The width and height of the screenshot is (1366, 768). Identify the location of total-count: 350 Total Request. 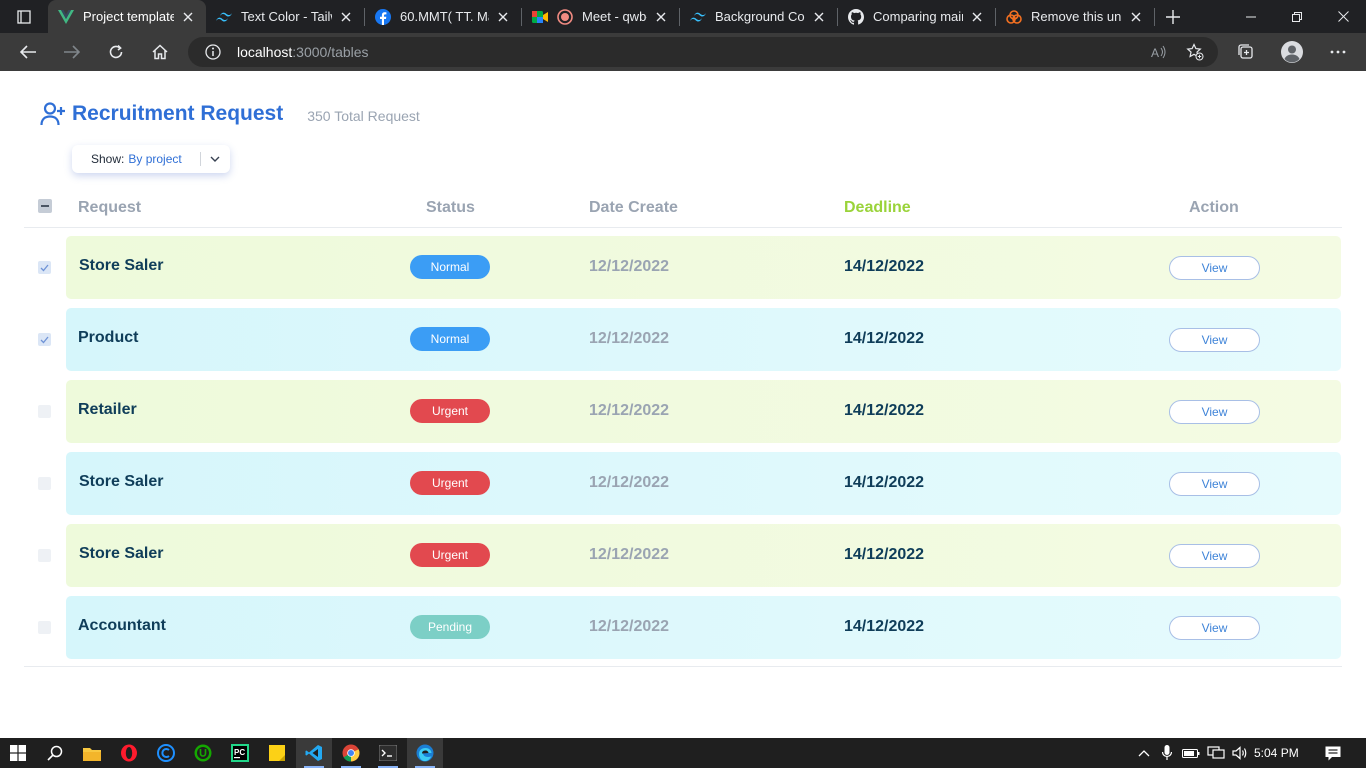
(363, 116).